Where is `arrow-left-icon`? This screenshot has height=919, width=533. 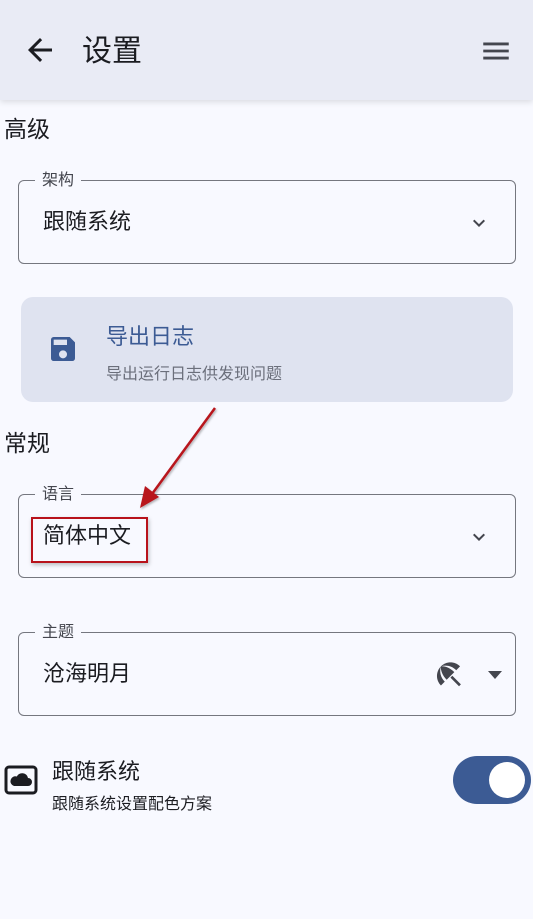
arrow-left-icon is located at coordinates (40, 50).